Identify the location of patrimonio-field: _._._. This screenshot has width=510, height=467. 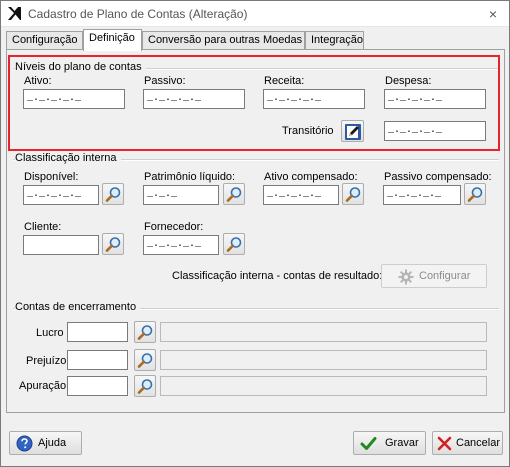
(181, 195).